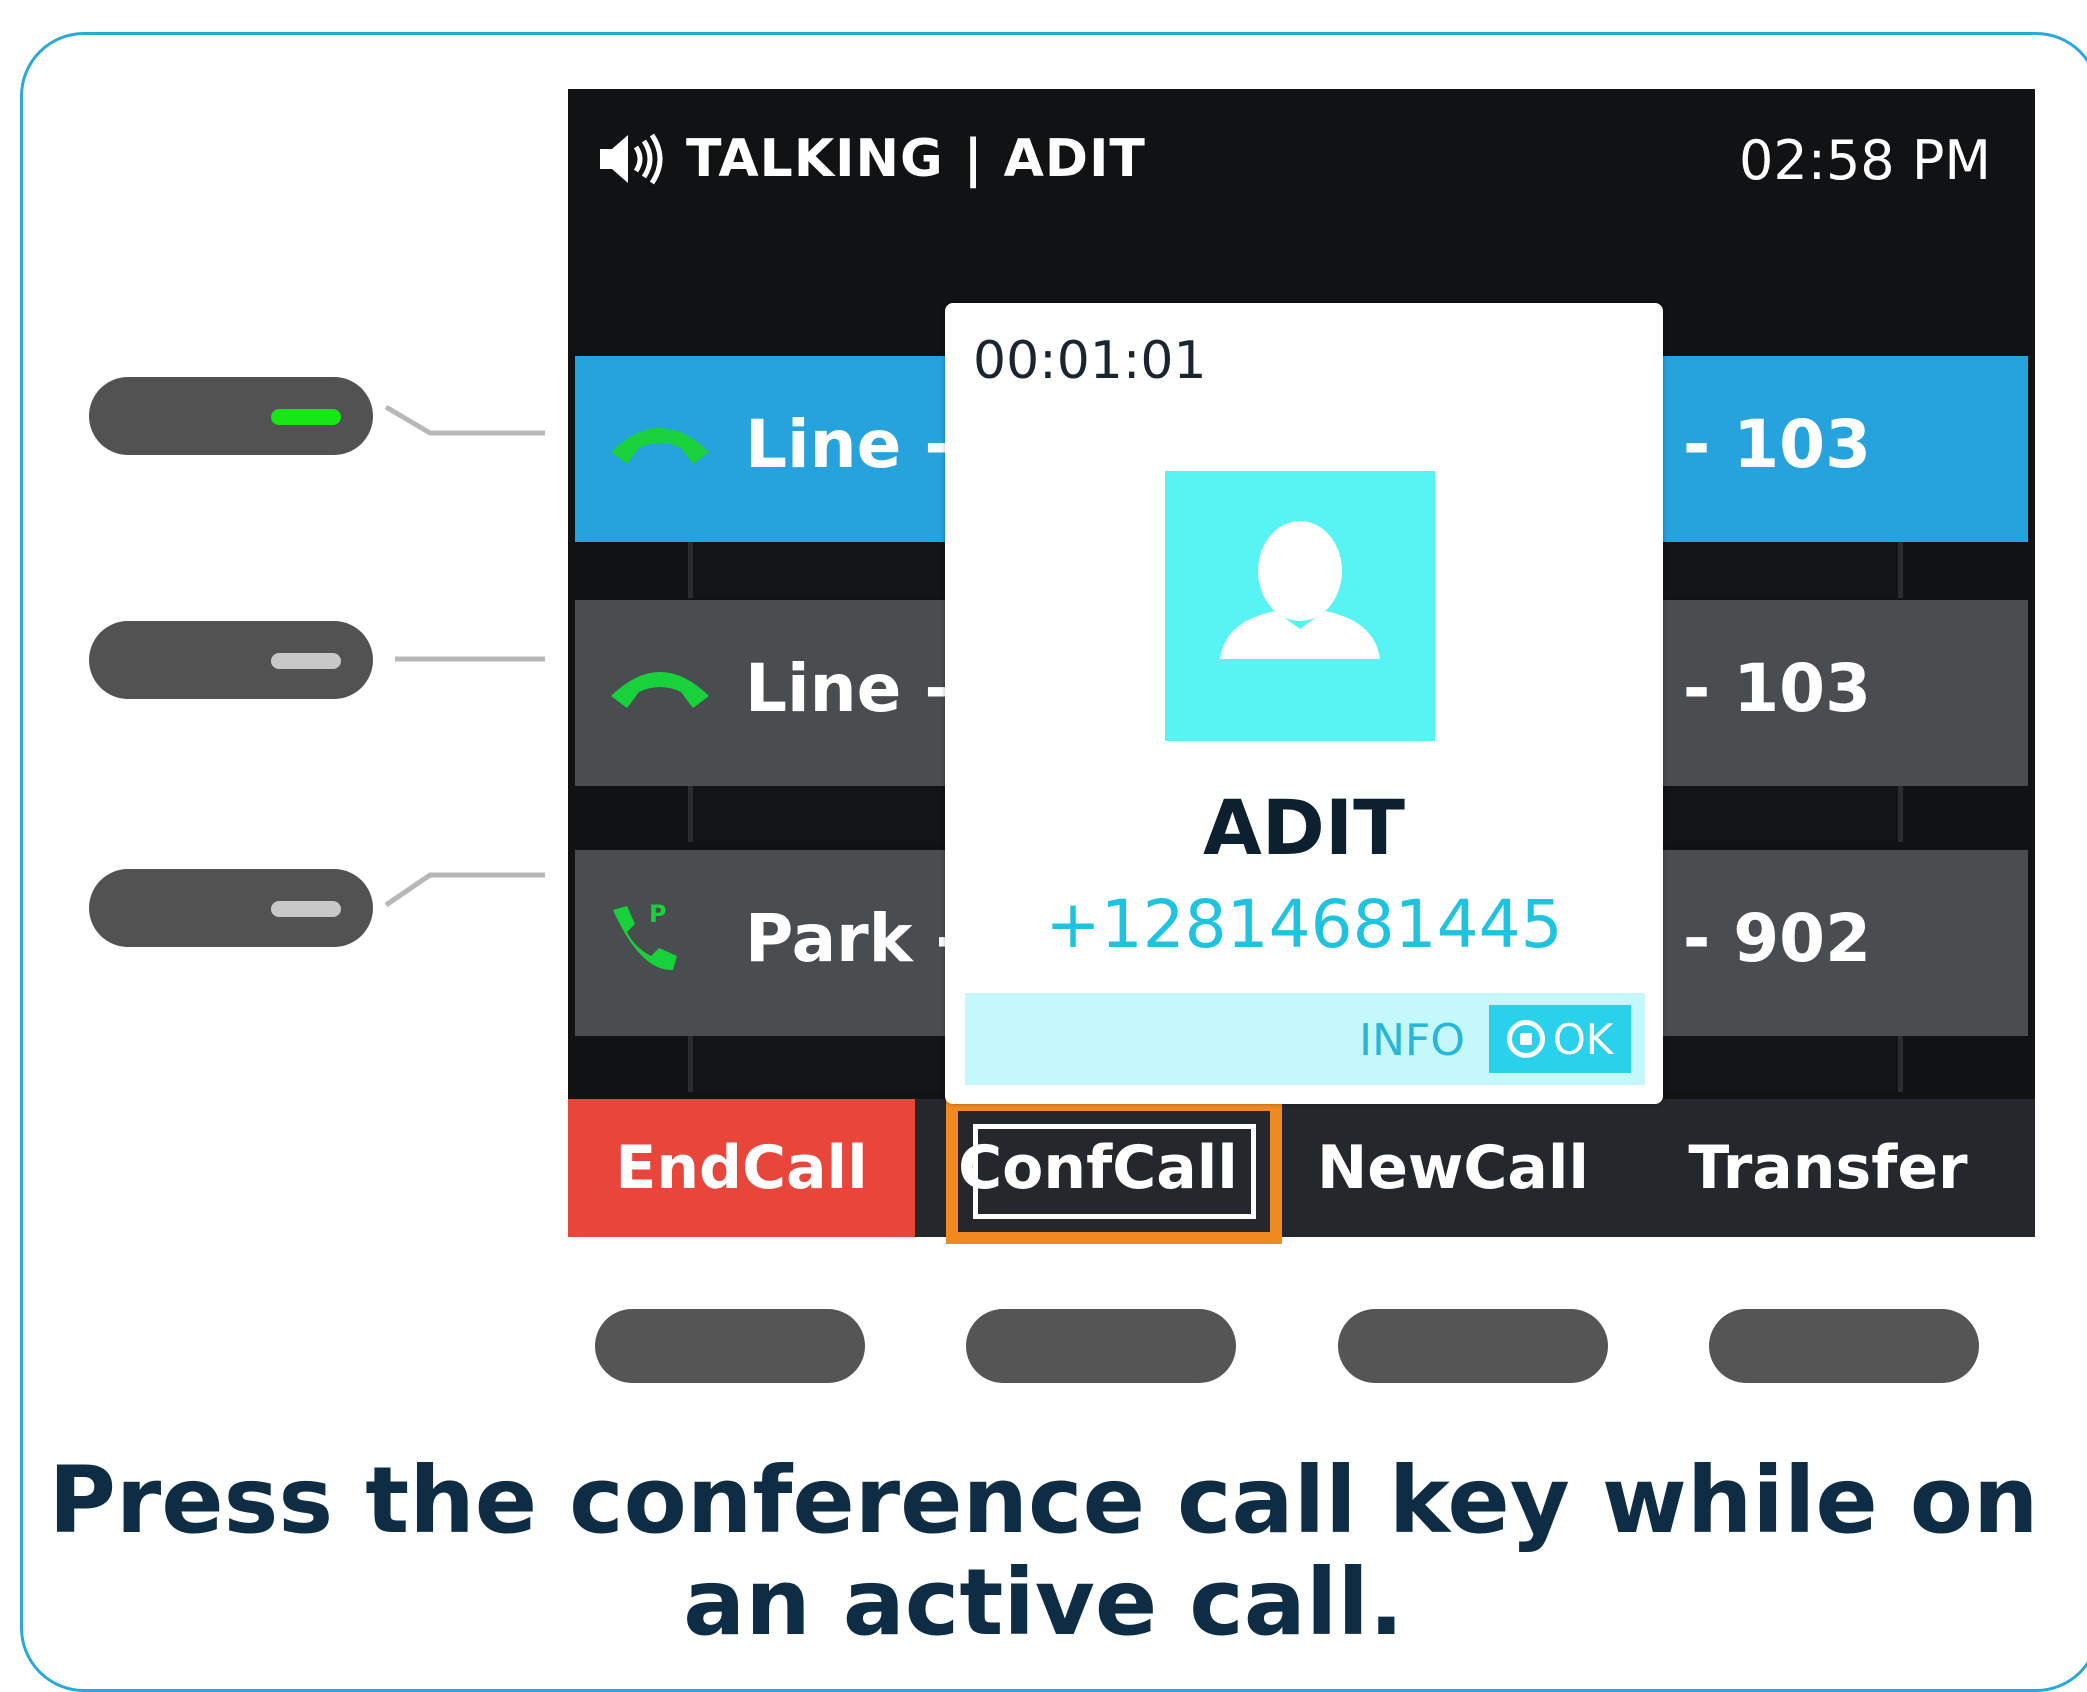 The image size is (2087, 1692). I want to click on clock: 02:58 PM, so click(1865, 160).